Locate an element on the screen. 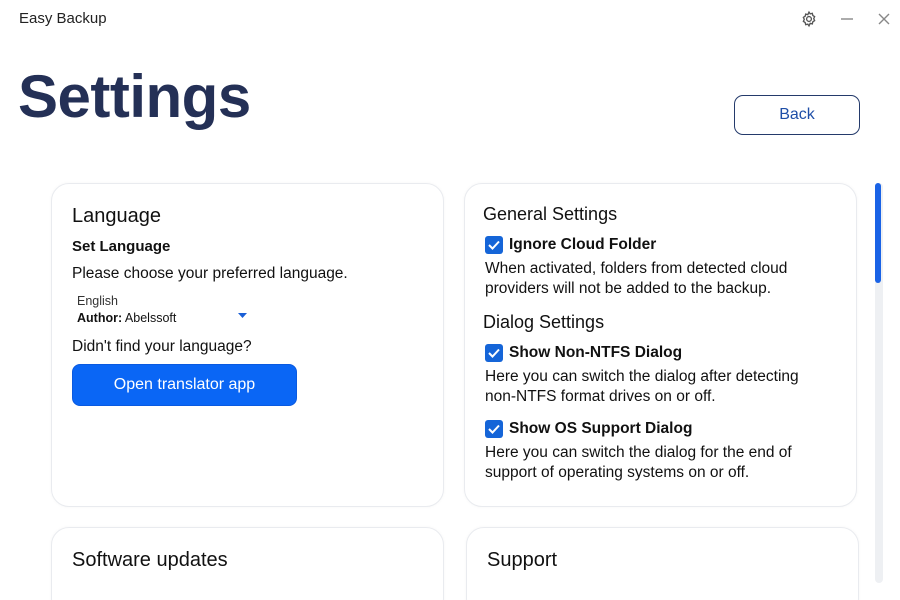 The width and height of the screenshot is (900, 600). support-heading: Support is located at coordinates (522, 560).